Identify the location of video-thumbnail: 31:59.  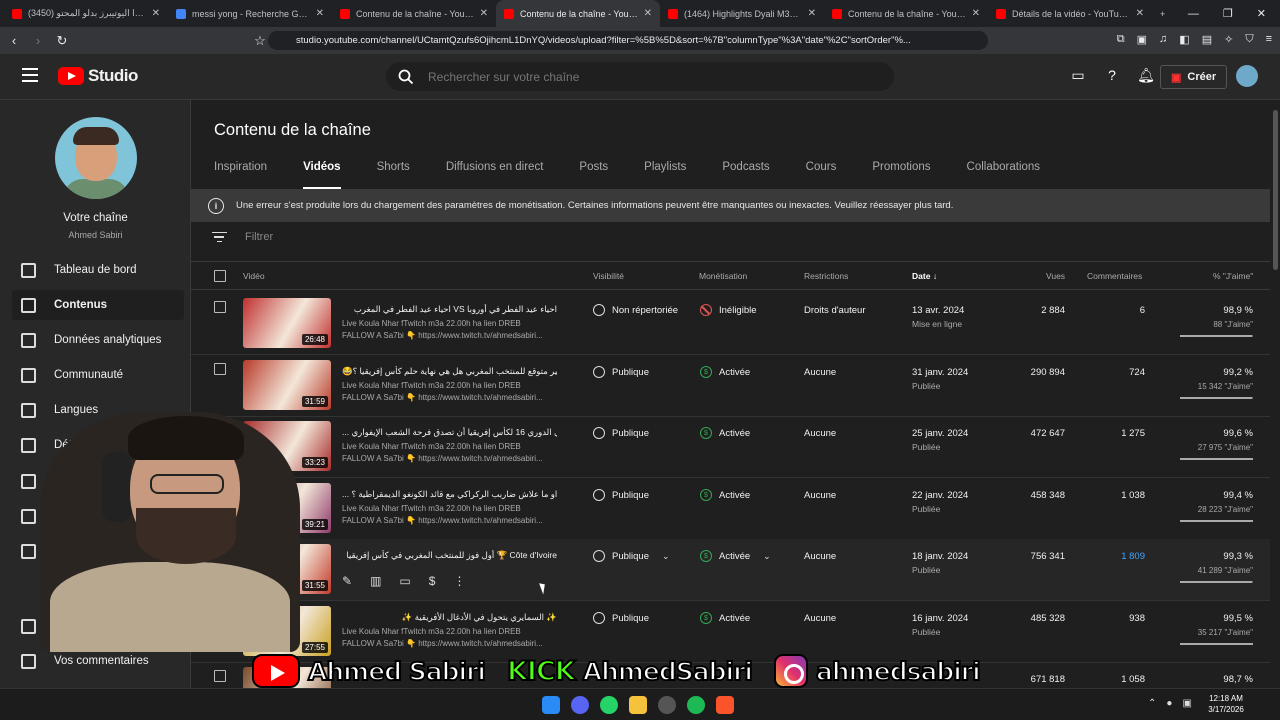
(287, 385).